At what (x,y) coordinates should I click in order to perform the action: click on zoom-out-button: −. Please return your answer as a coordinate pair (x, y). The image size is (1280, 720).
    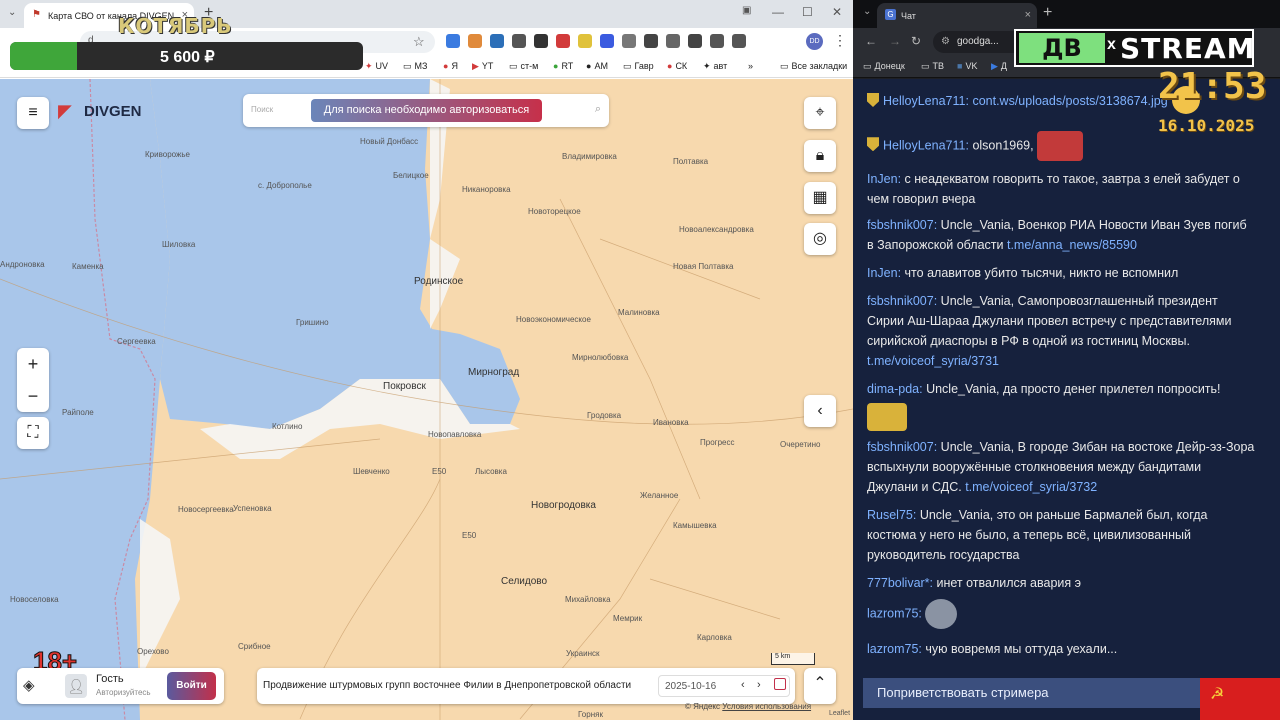
    Looking at the image, I should click on (33, 396).